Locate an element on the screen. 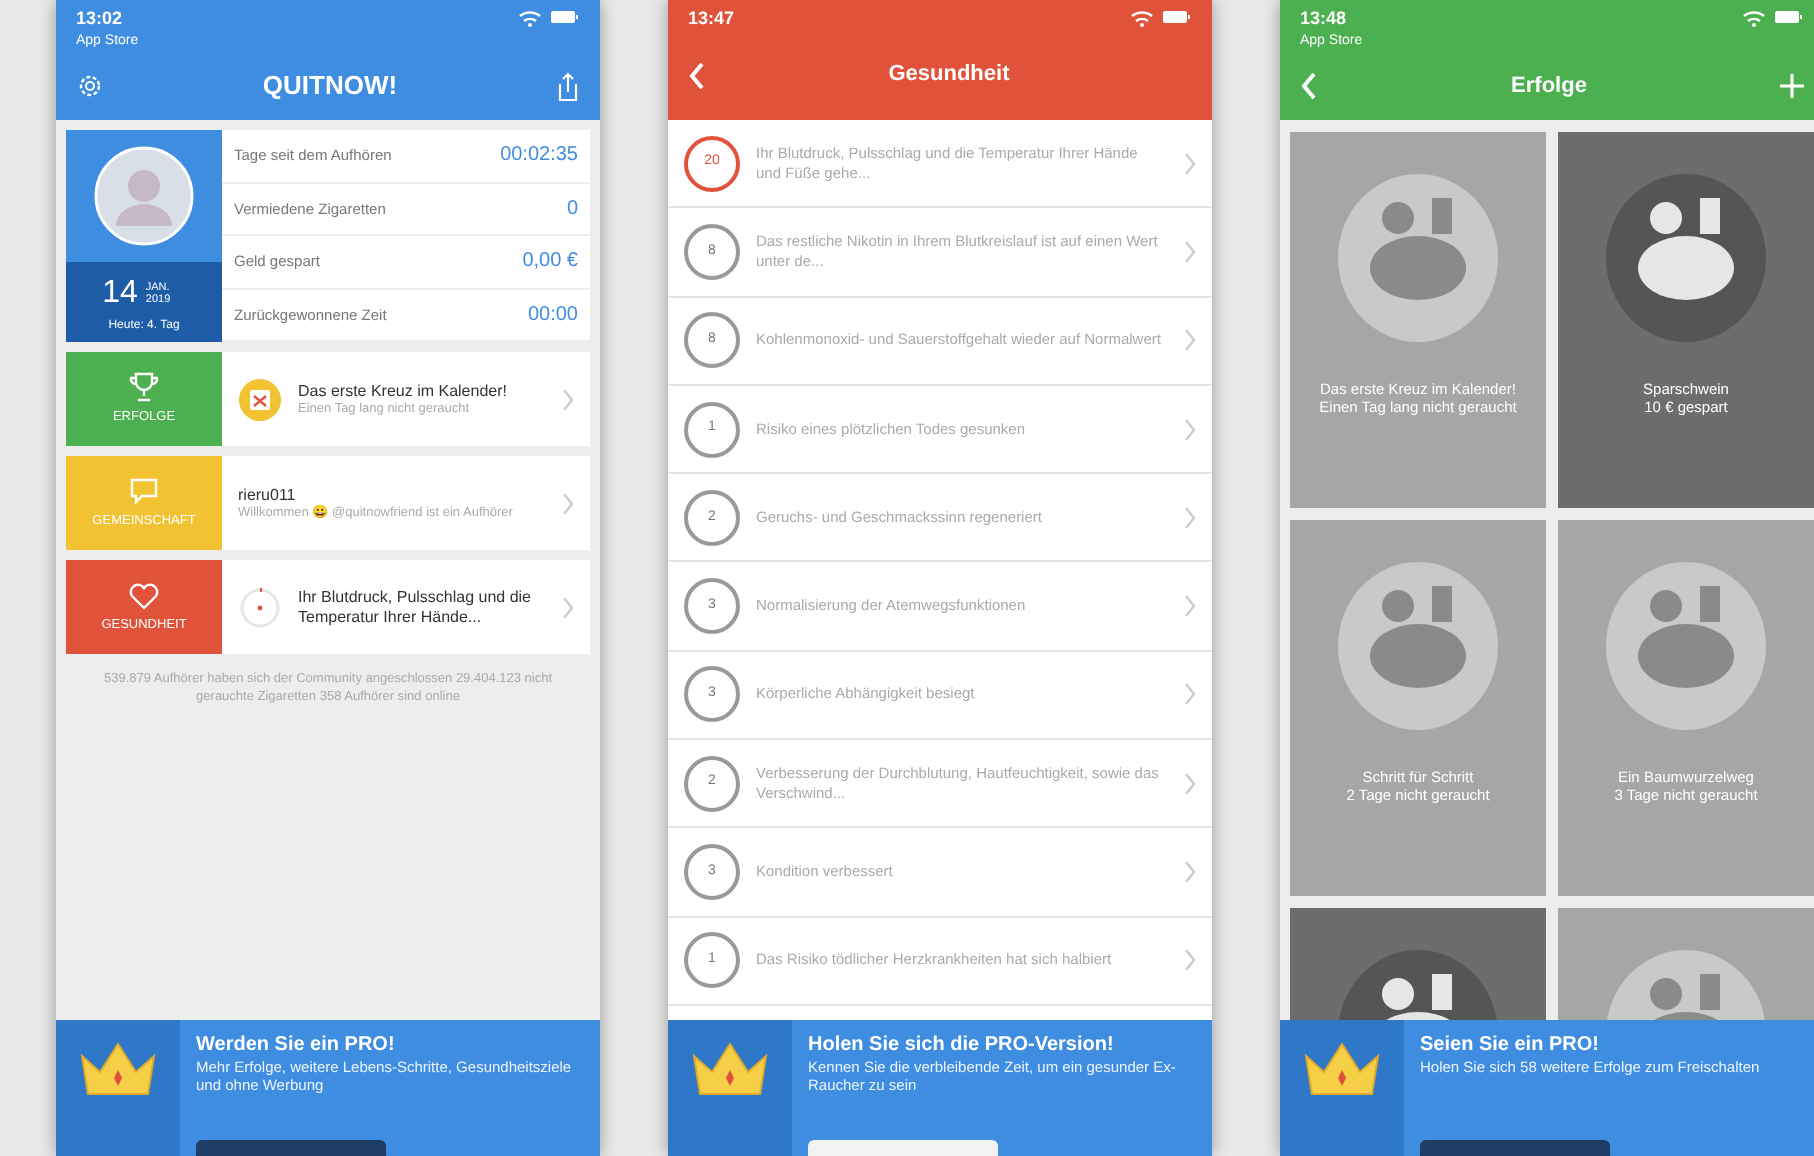 The image size is (1814, 1156). banner-title: Holen Sie sich die PRO-Version! is located at coordinates (962, 1046).